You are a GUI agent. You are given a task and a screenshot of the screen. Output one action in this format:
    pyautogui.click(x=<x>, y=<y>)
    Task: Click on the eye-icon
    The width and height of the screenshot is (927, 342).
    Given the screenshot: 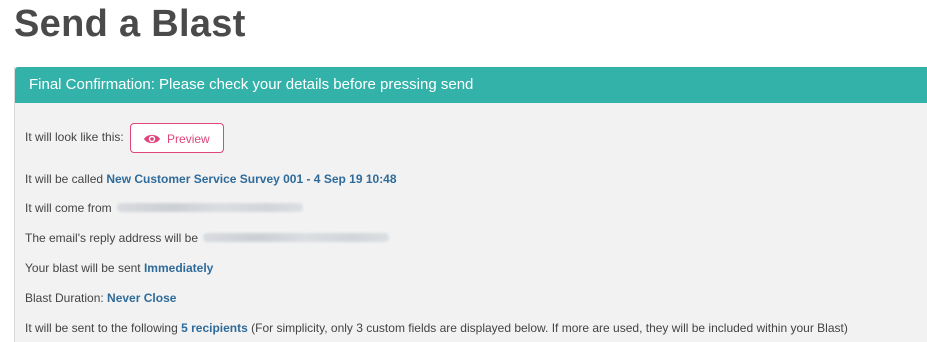 What is the action you would take?
    pyautogui.click(x=152, y=138)
    